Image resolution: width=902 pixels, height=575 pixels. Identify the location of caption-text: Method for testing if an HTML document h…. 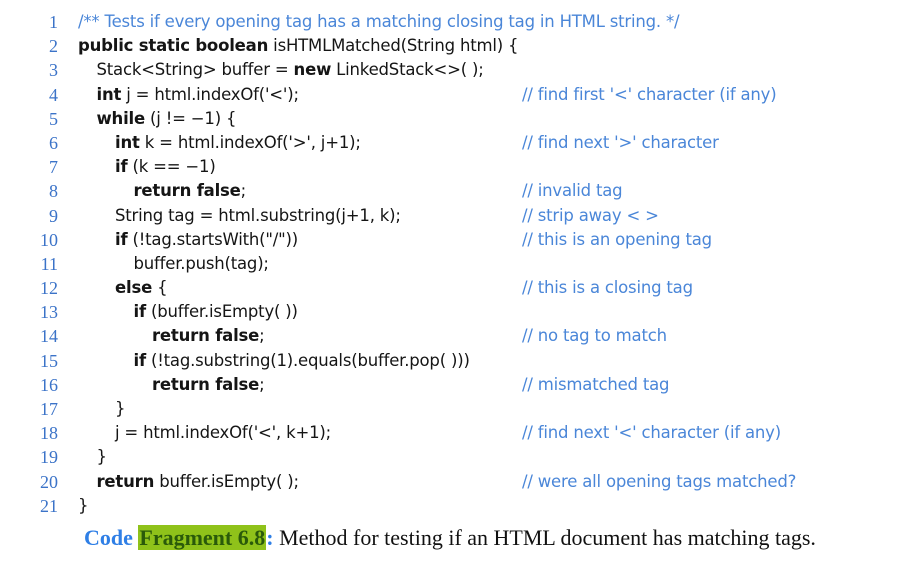
(544, 537).